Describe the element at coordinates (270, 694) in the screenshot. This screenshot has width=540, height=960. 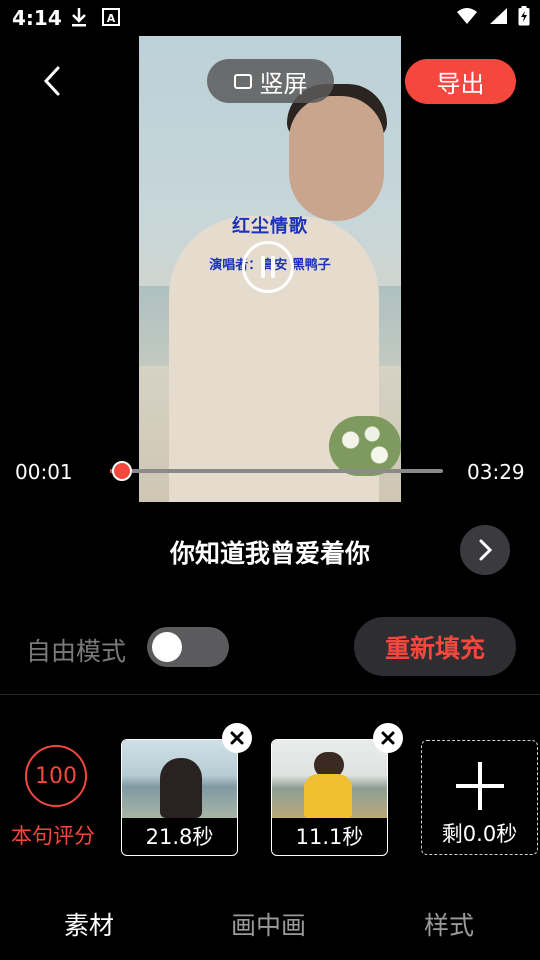
I see `divider` at that location.